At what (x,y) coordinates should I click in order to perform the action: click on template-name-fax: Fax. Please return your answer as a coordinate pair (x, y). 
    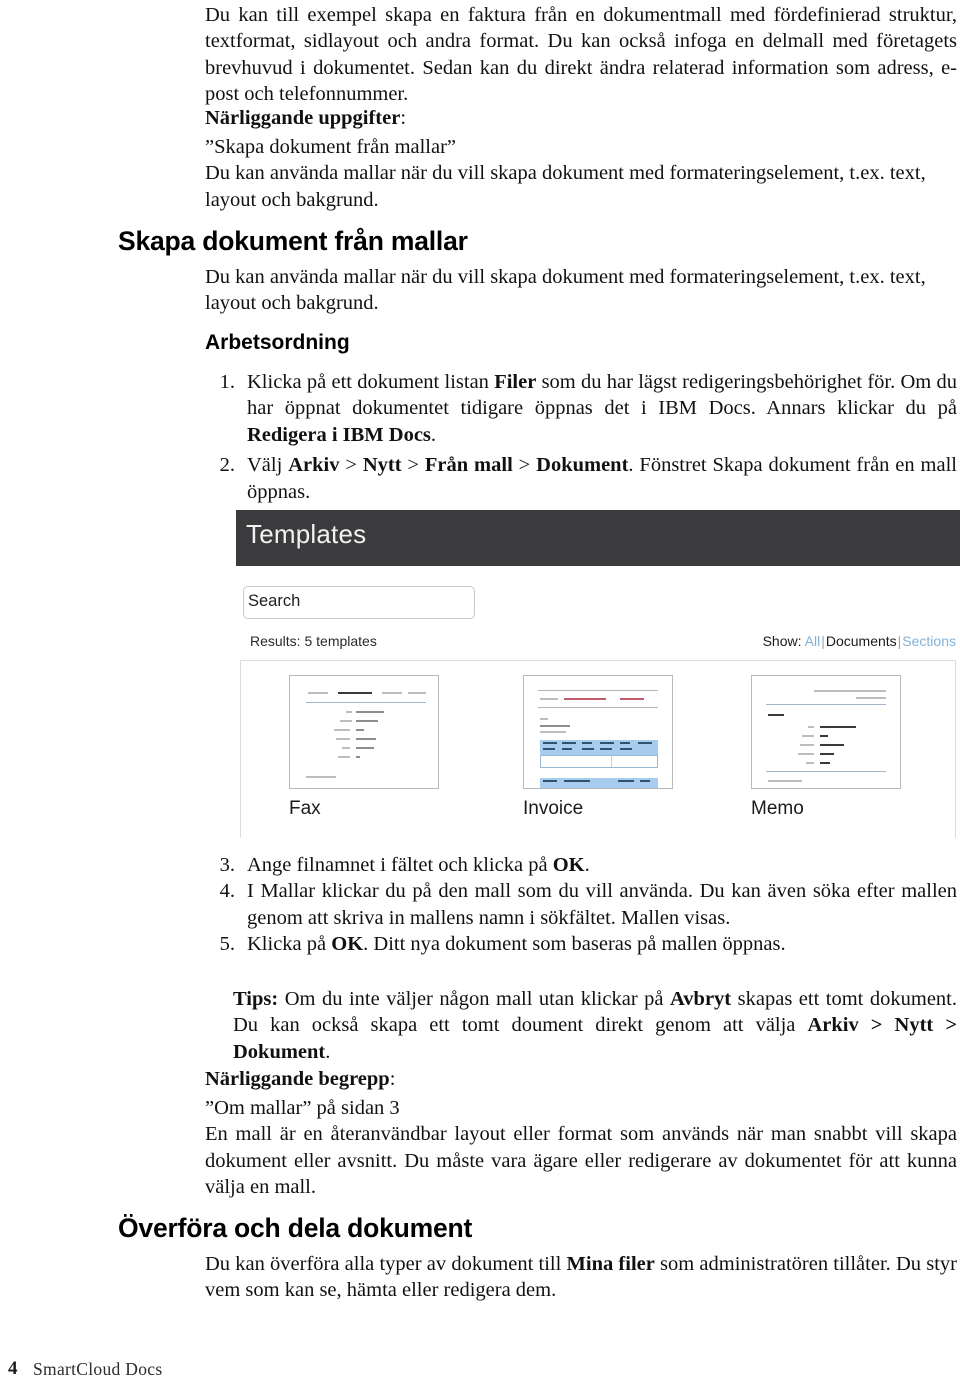
    Looking at the image, I should click on (305, 808).